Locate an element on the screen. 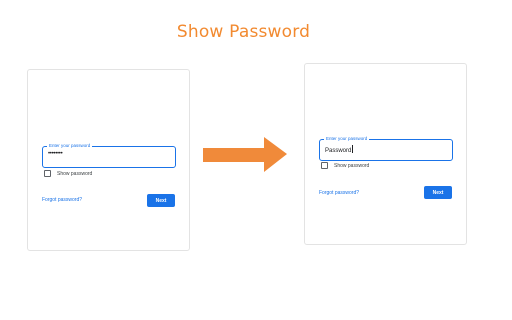  password-field-value: •••••••• is located at coordinates (55, 154).